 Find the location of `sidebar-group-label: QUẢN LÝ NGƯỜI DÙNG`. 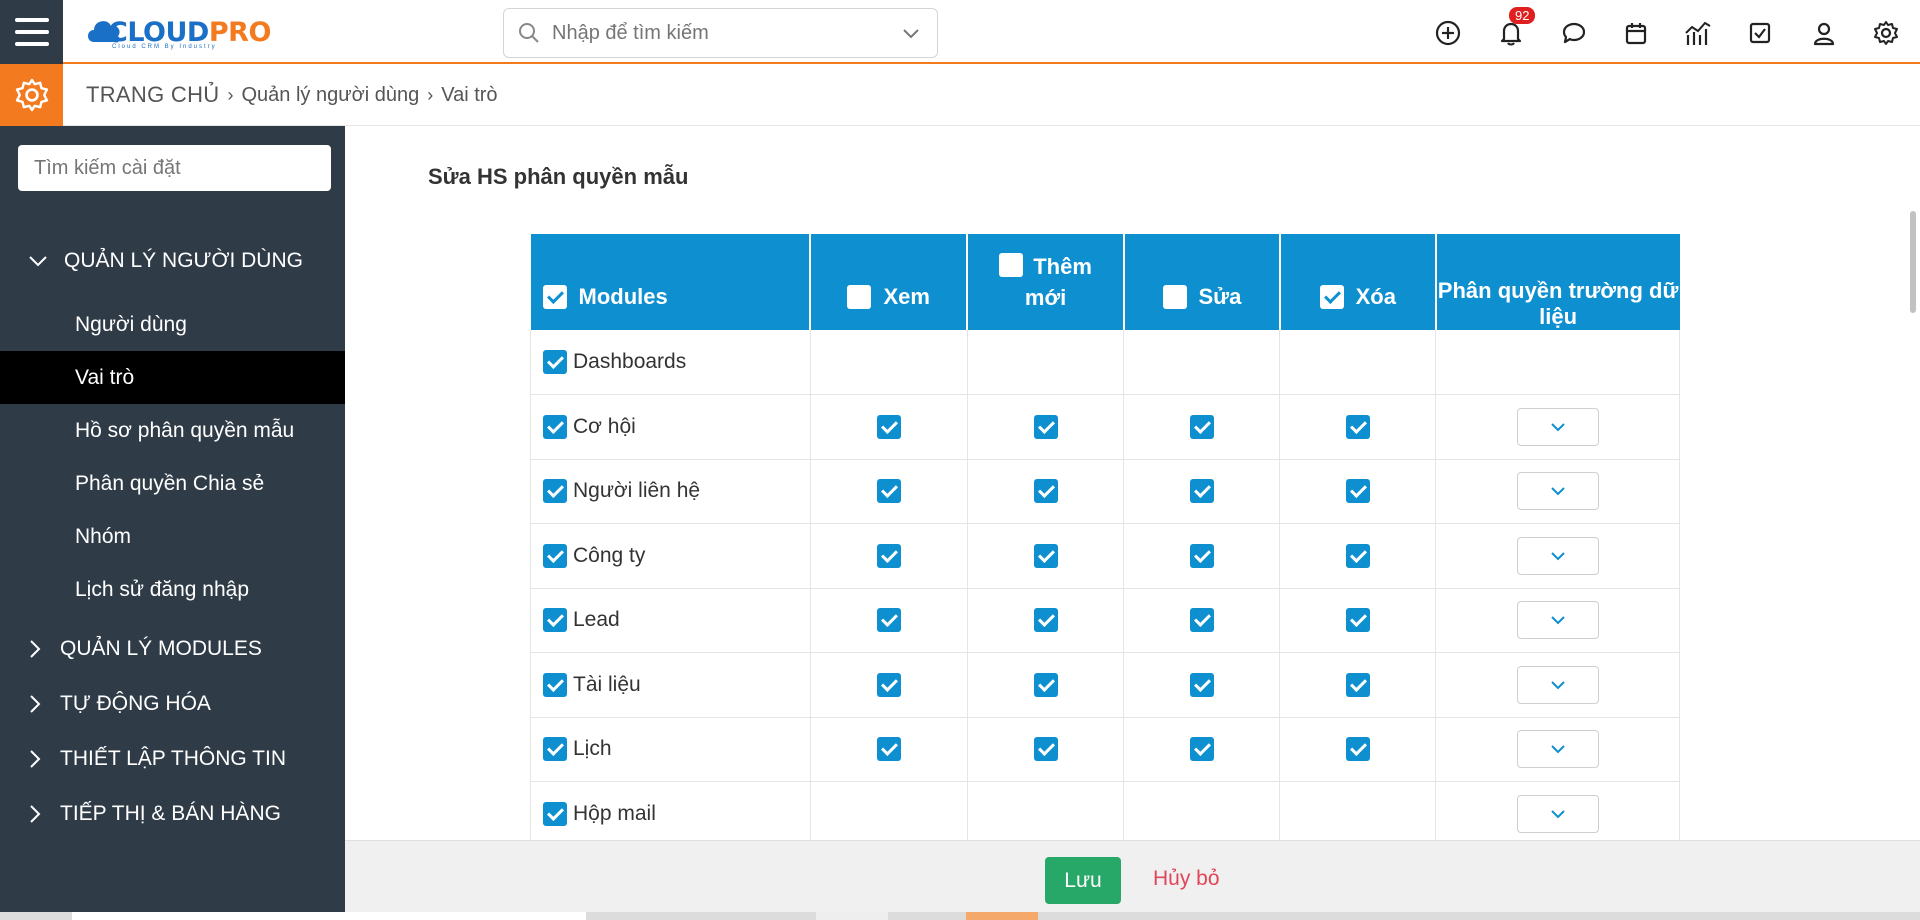

sidebar-group-label: QUẢN LÝ NGƯỜI DÙNG is located at coordinates (183, 260).